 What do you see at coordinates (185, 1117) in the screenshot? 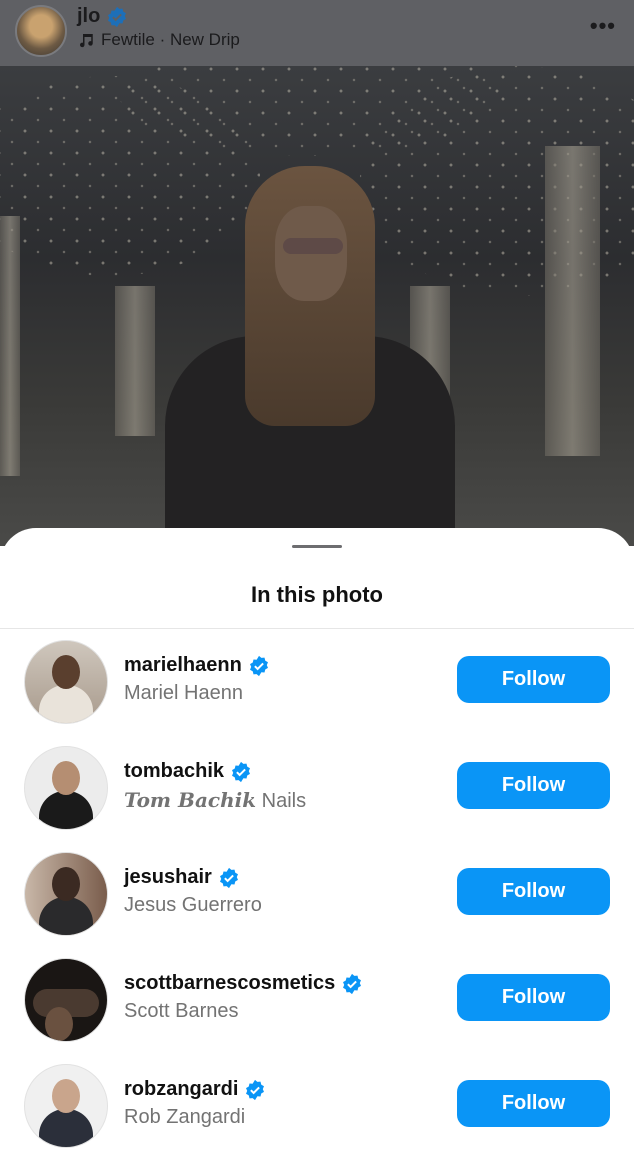
I see `full-name: Rob Zangardi` at bounding box center [185, 1117].